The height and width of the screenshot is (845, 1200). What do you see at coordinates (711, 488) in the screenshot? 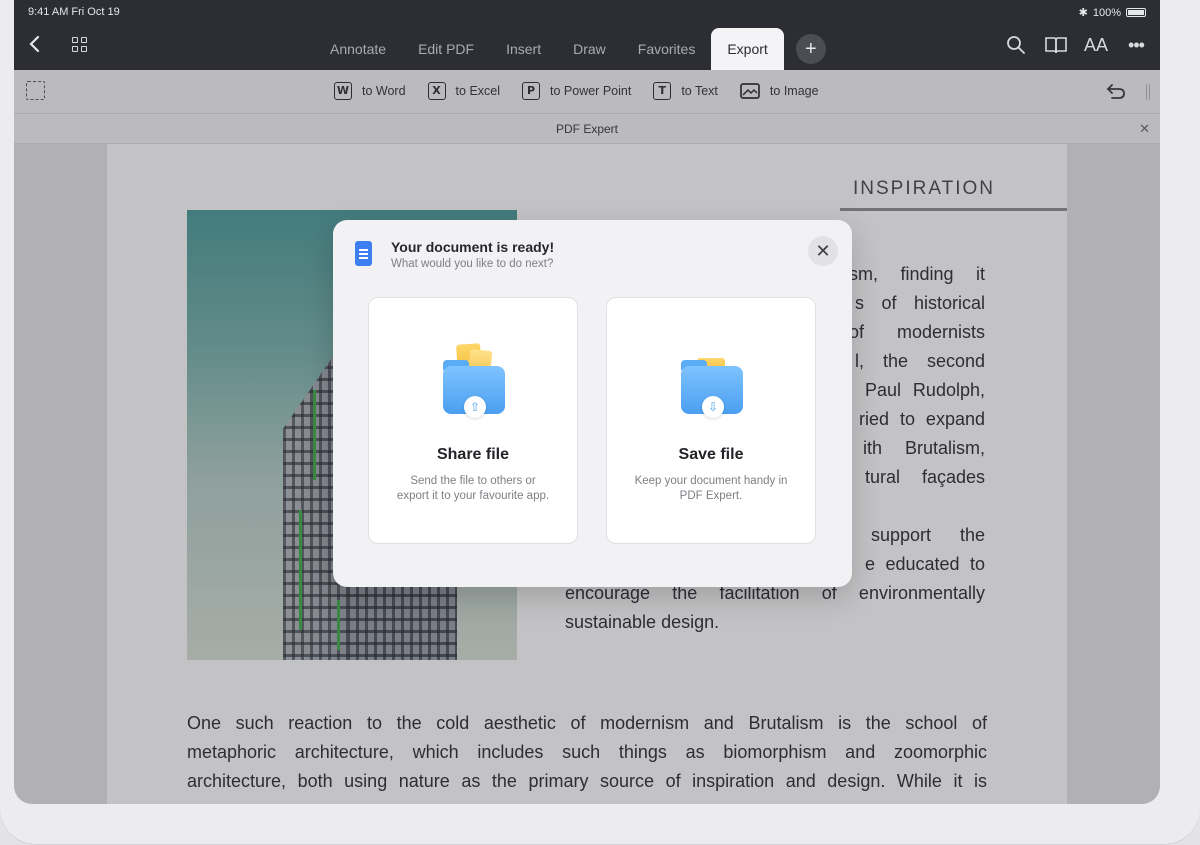
I see `save-file-description: Keep your document handy in PDF Expert.` at bounding box center [711, 488].